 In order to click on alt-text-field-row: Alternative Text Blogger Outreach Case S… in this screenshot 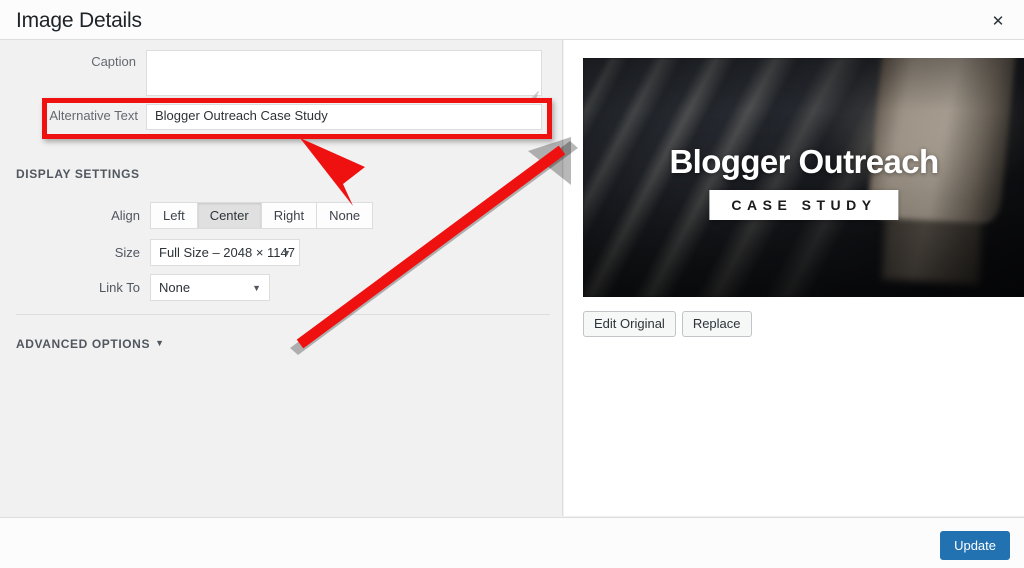, I will do `click(279, 117)`.